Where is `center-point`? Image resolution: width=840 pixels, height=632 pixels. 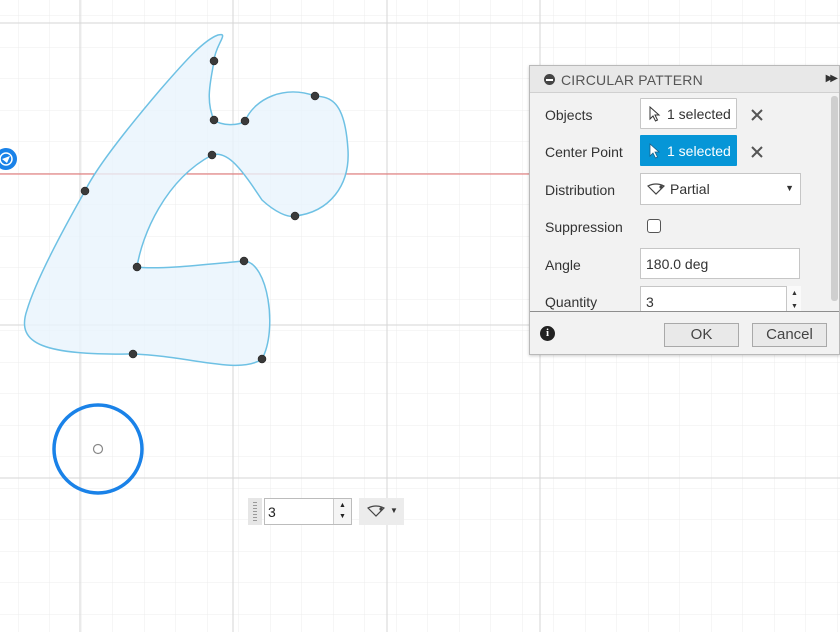 center-point is located at coordinates (98, 449).